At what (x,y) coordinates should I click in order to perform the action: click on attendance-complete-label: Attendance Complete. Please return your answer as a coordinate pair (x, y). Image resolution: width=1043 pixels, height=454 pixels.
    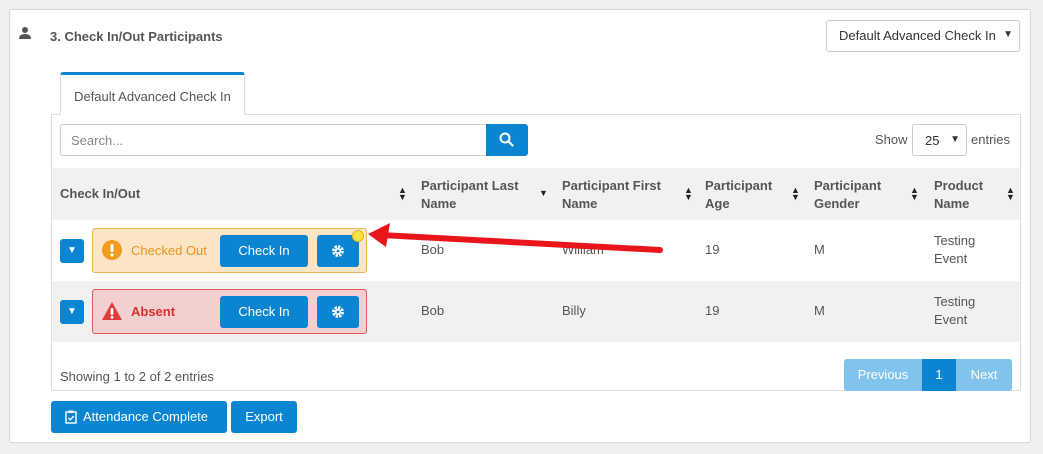
    Looking at the image, I should click on (146, 416).